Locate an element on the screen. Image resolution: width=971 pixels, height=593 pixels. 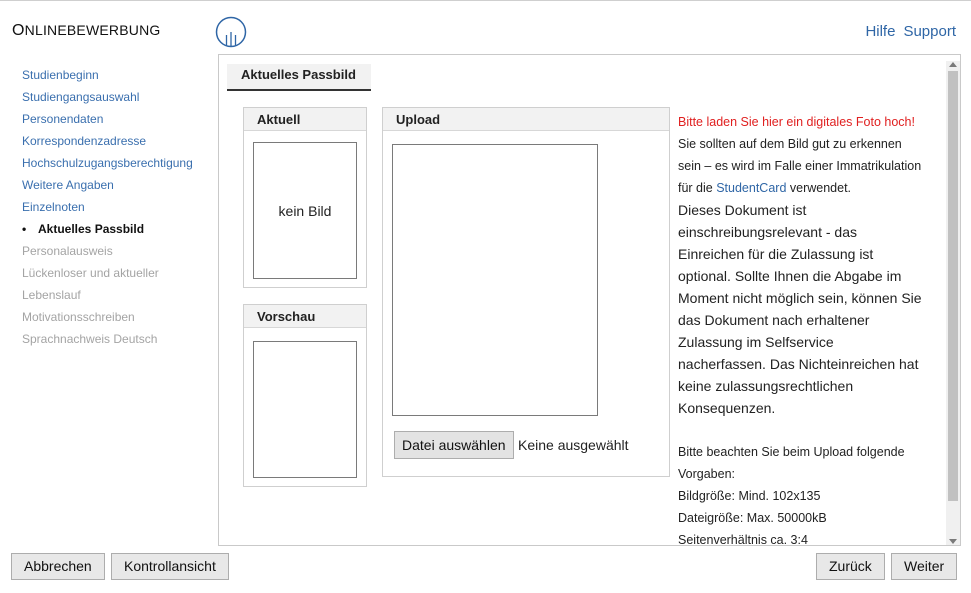
support-link: Support is located at coordinates (929, 31).